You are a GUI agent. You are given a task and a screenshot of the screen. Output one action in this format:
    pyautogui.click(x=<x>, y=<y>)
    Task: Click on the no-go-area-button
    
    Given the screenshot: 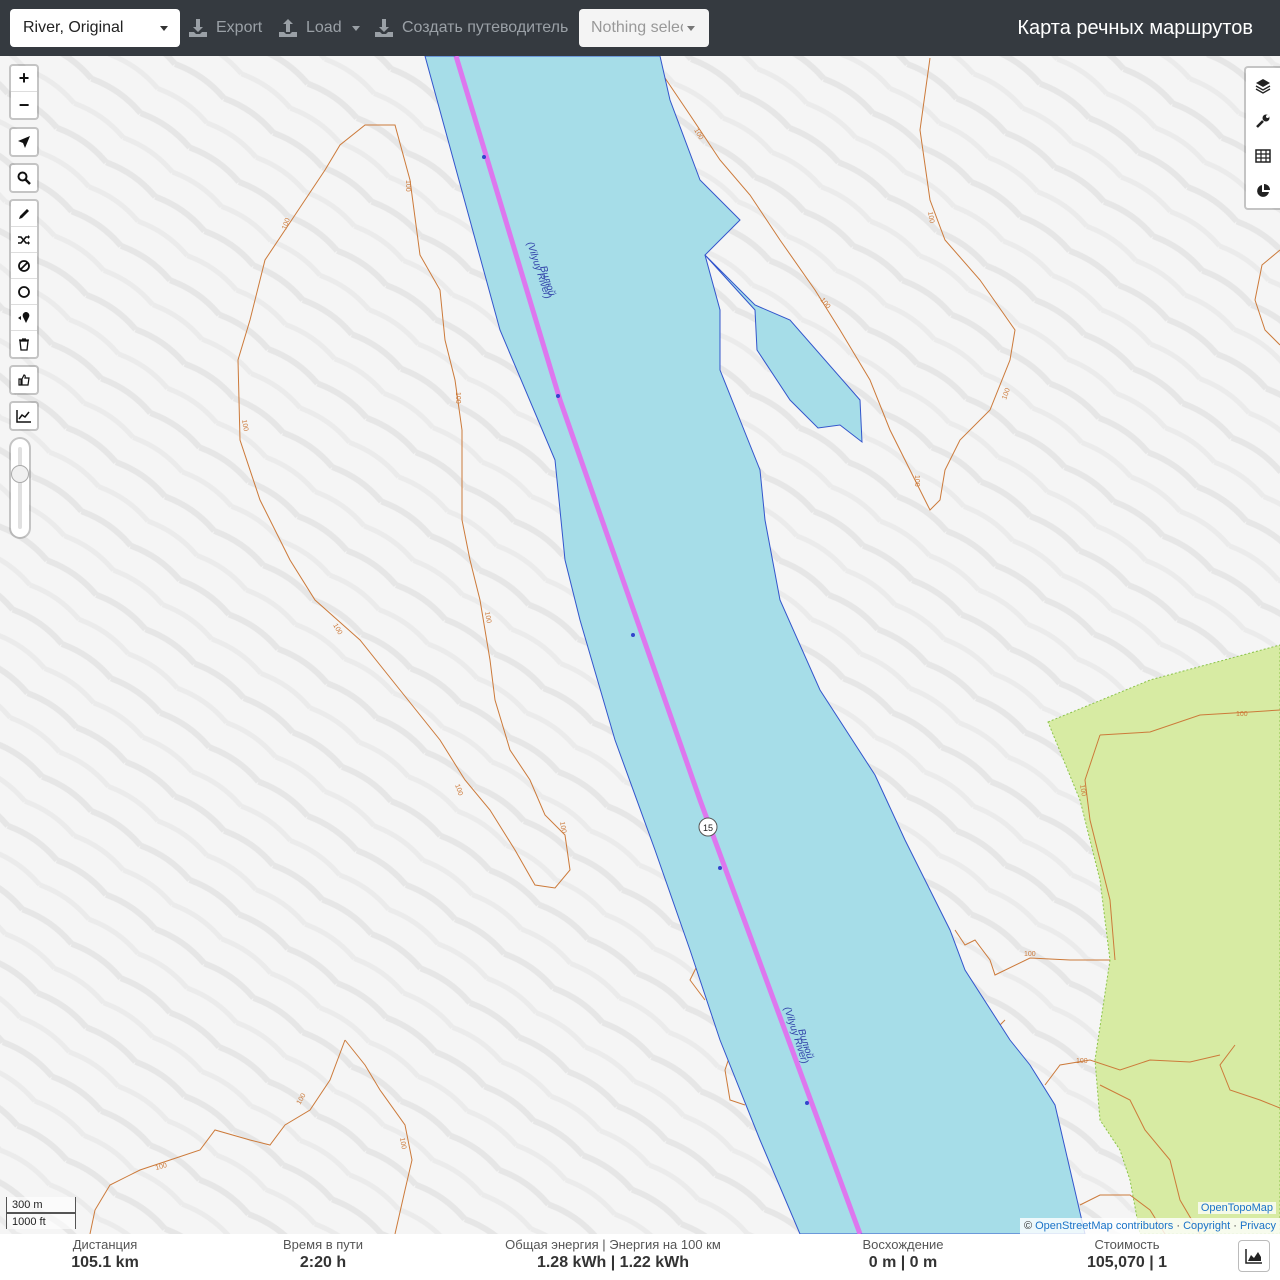 What is the action you would take?
    pyautogui.click(x=24, y=266)
    